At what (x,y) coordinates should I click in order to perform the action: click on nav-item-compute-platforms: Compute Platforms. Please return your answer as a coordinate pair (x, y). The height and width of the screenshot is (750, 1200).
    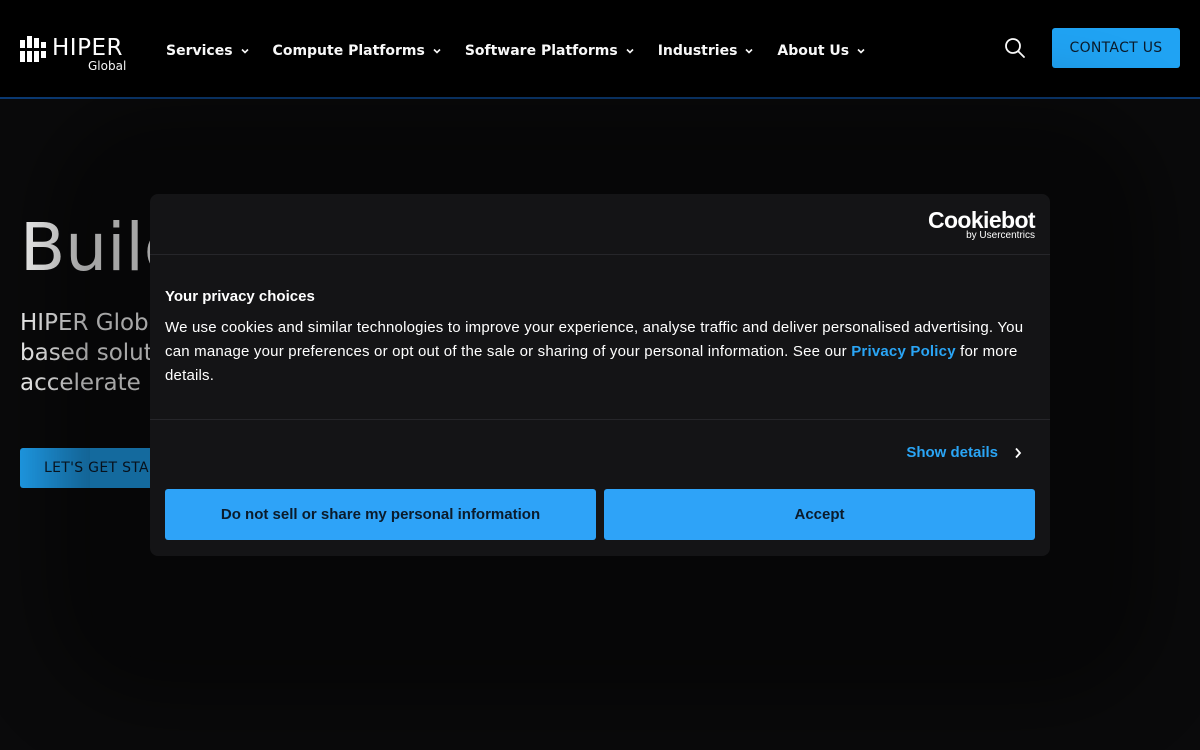
    Looking at the image, I should click on (357, 51).